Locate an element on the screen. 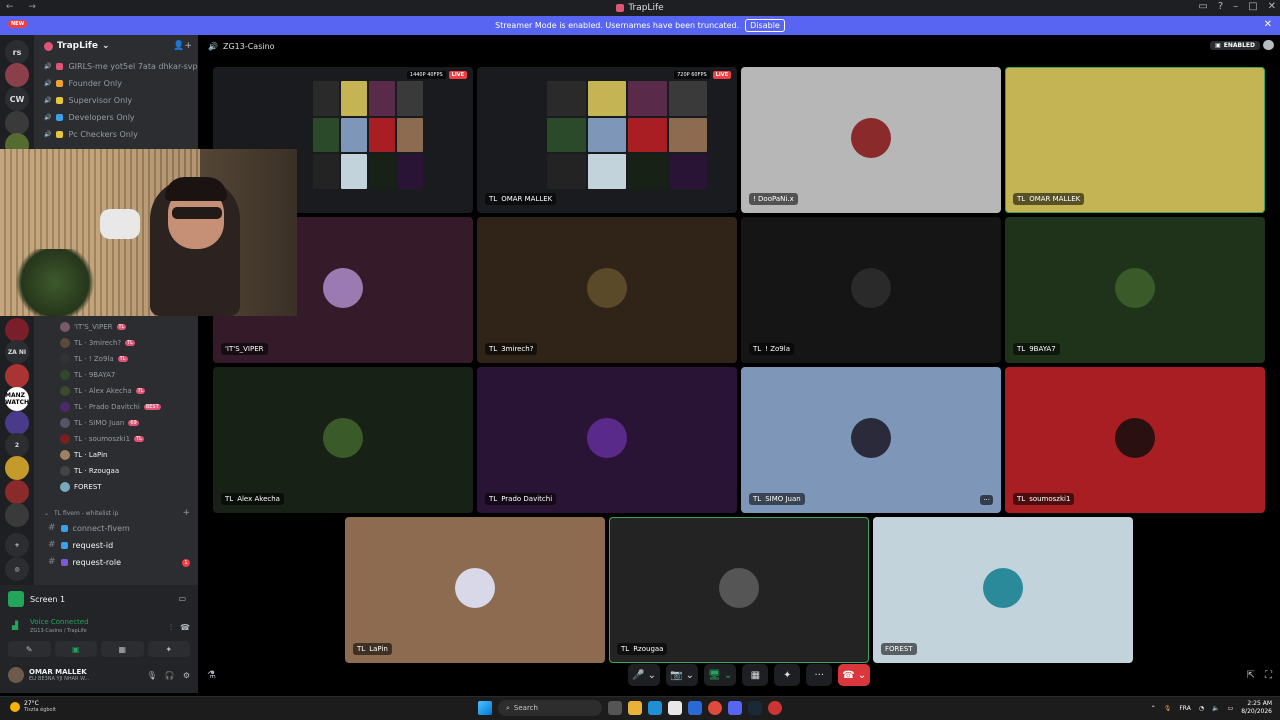 The height and width of the screenshot is (720, 1280). nav-arrows: ← → is located at coordinates (24, 7).